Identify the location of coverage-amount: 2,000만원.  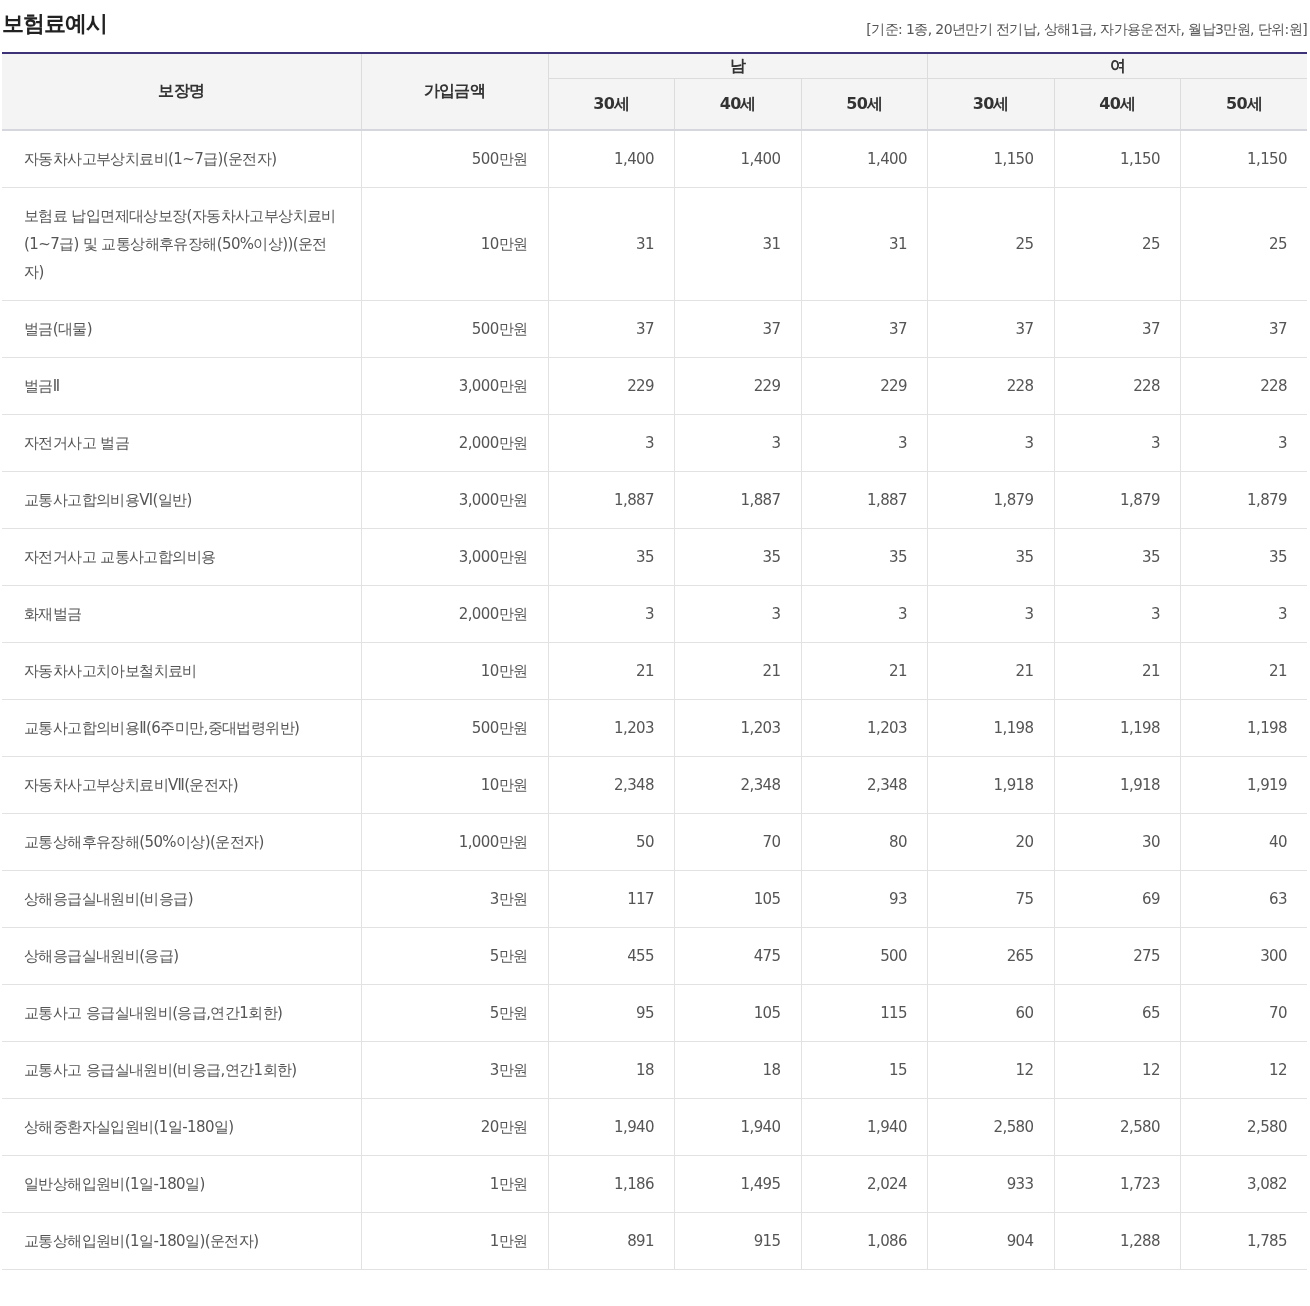
(454, 613).